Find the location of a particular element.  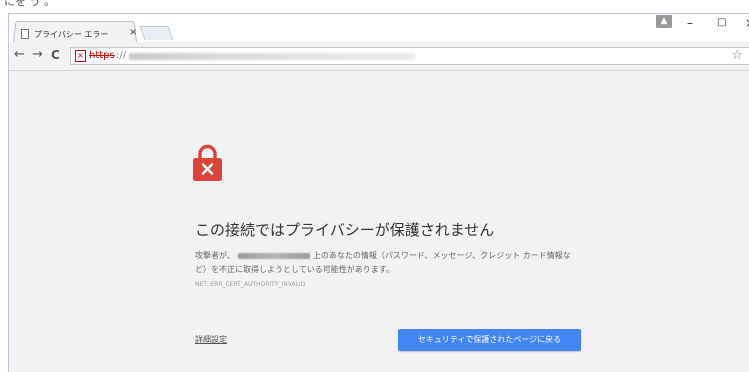

maximize-button: □ is located at coordinates (721, 22).